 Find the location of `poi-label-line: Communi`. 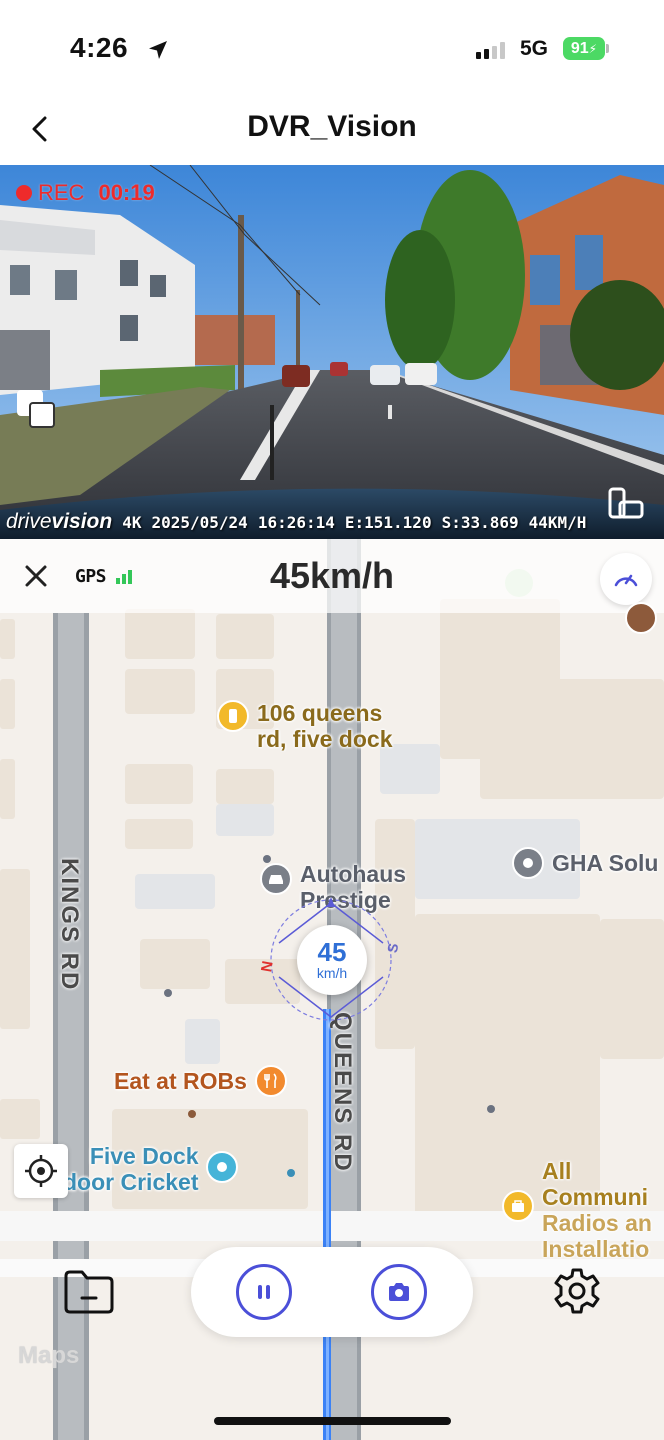

poi-label-line: Communi is located at coordinates (595, 1197).